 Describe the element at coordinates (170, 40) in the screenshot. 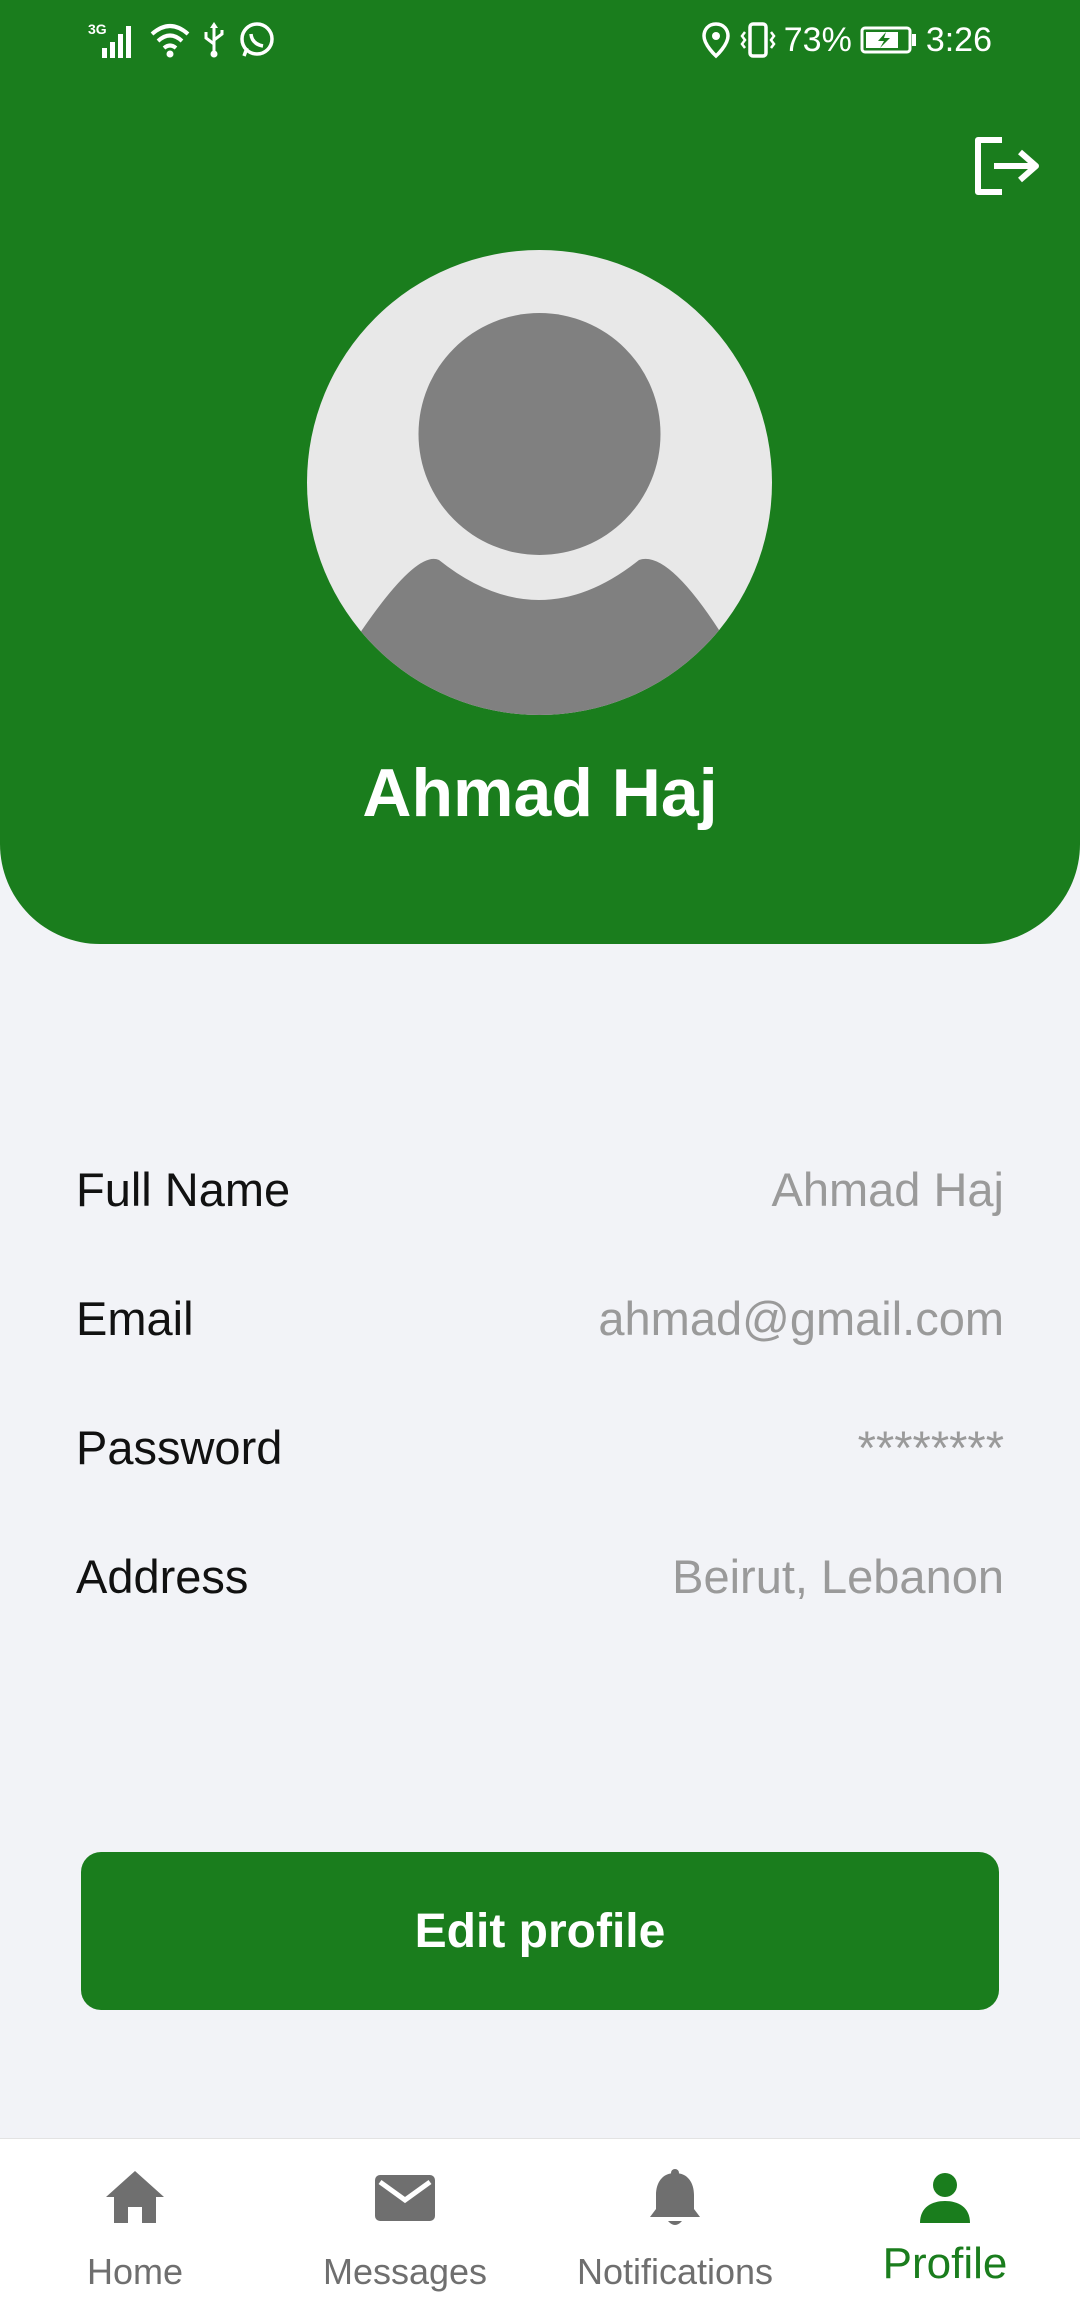

I see `wifi-icon` at that location.